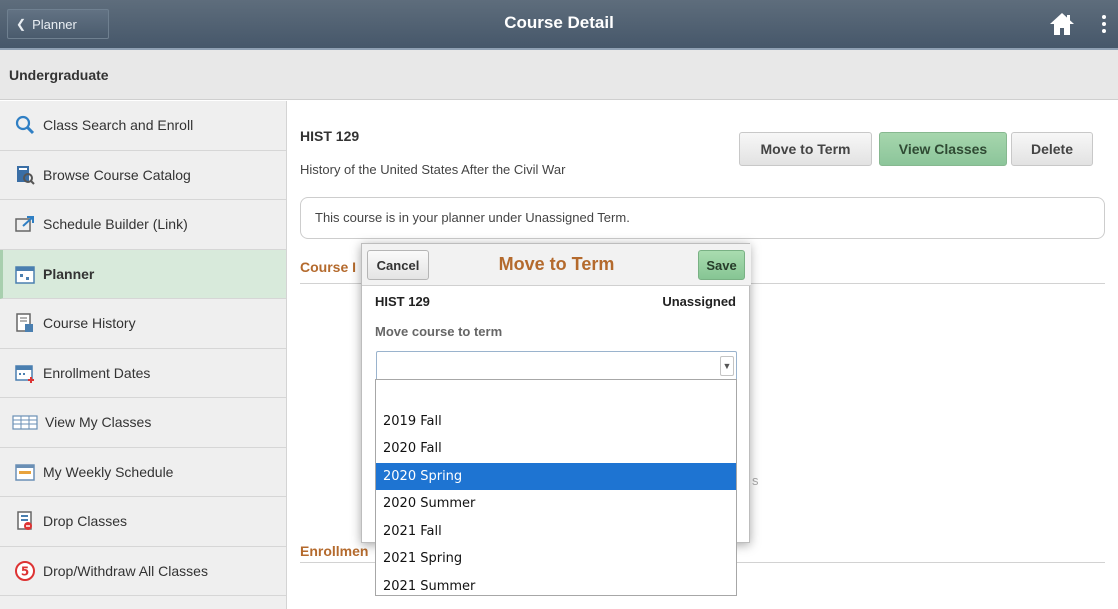  I want to click on sidebar-item-view-my-classes: View My Classes, so click(143, 423).